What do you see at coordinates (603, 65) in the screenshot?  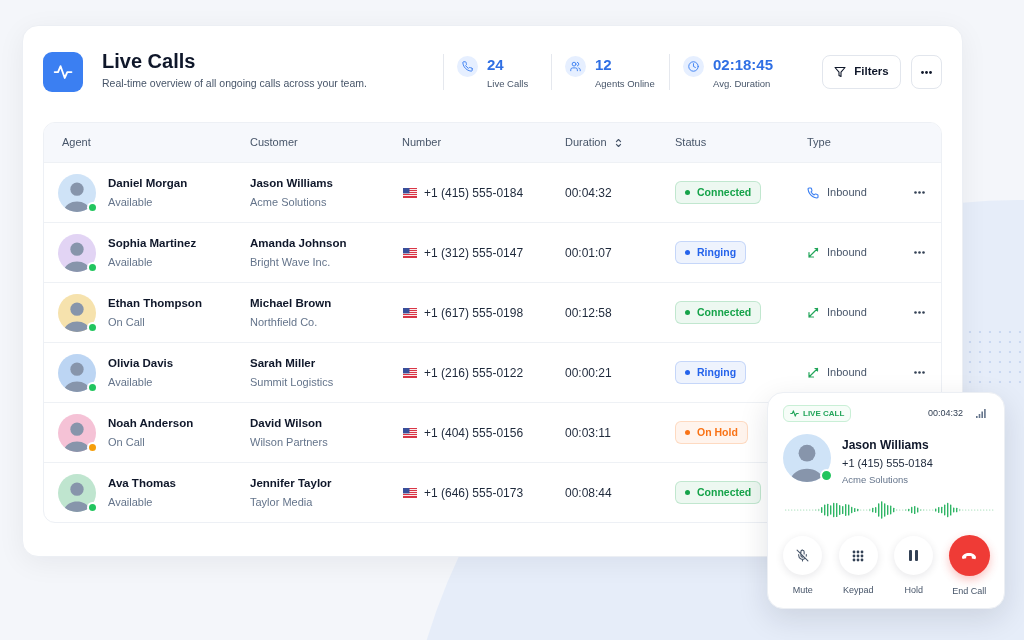 I see `stat-value: 12` at bounding box center [603, 65].